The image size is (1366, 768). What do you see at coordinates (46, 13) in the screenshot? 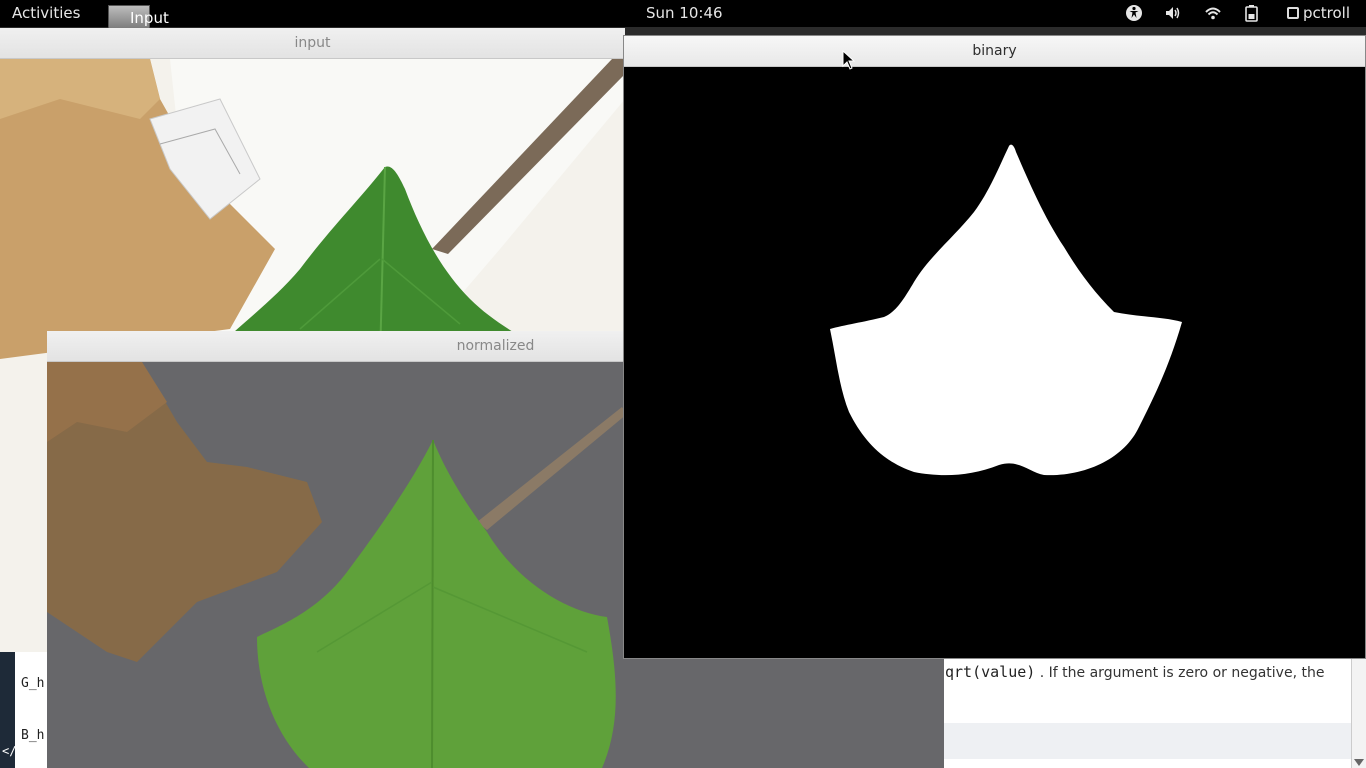
I see `activities-button: Activities` at bounding box center [46, 13].